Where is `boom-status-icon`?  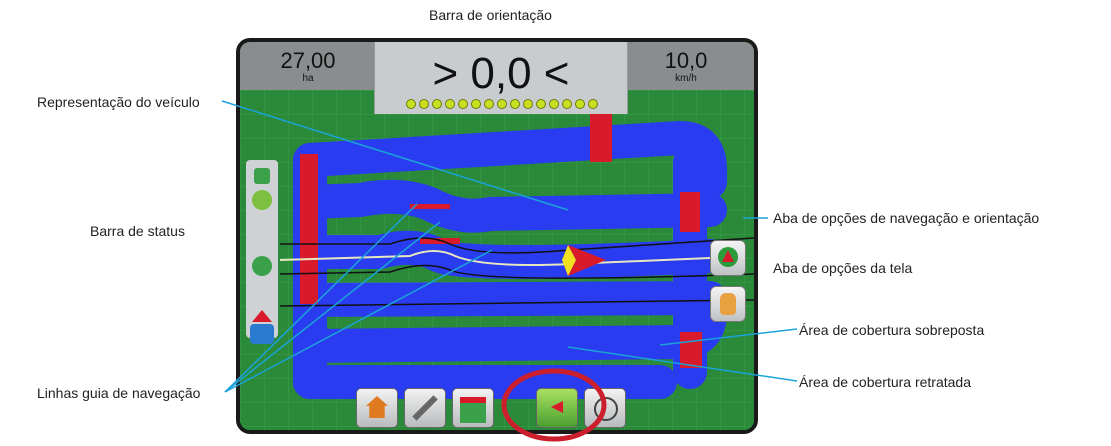 boom-status-icon is located at coordinates (262, 316).